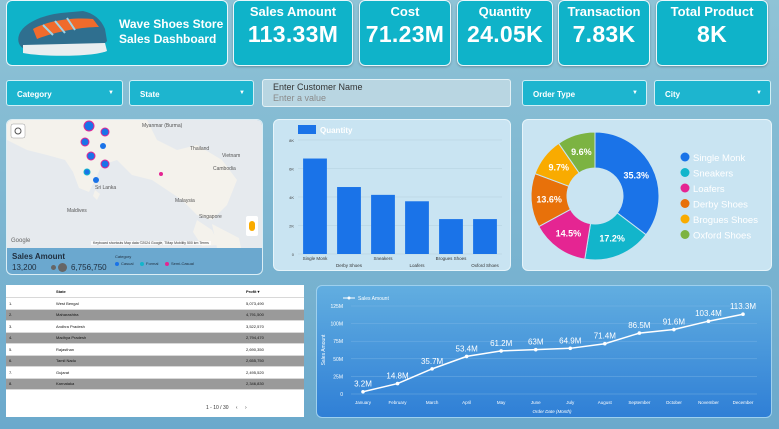 This screenshot has height=429, width=779. I want to click on state-filter: State ▼, so click(191, 93).